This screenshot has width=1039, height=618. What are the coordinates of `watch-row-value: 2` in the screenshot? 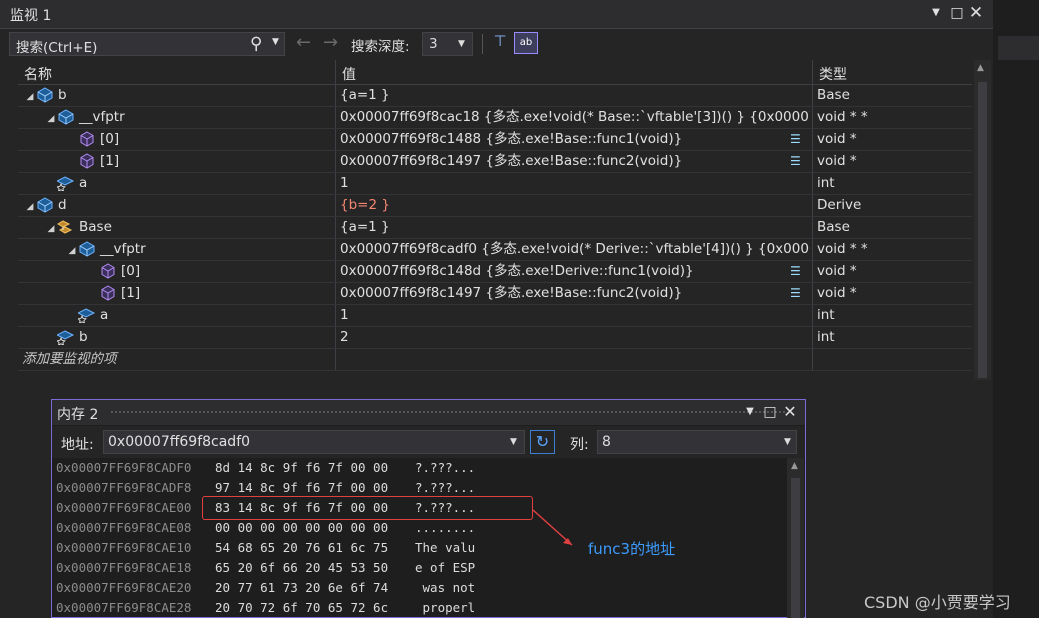 It's located at (575, 337).